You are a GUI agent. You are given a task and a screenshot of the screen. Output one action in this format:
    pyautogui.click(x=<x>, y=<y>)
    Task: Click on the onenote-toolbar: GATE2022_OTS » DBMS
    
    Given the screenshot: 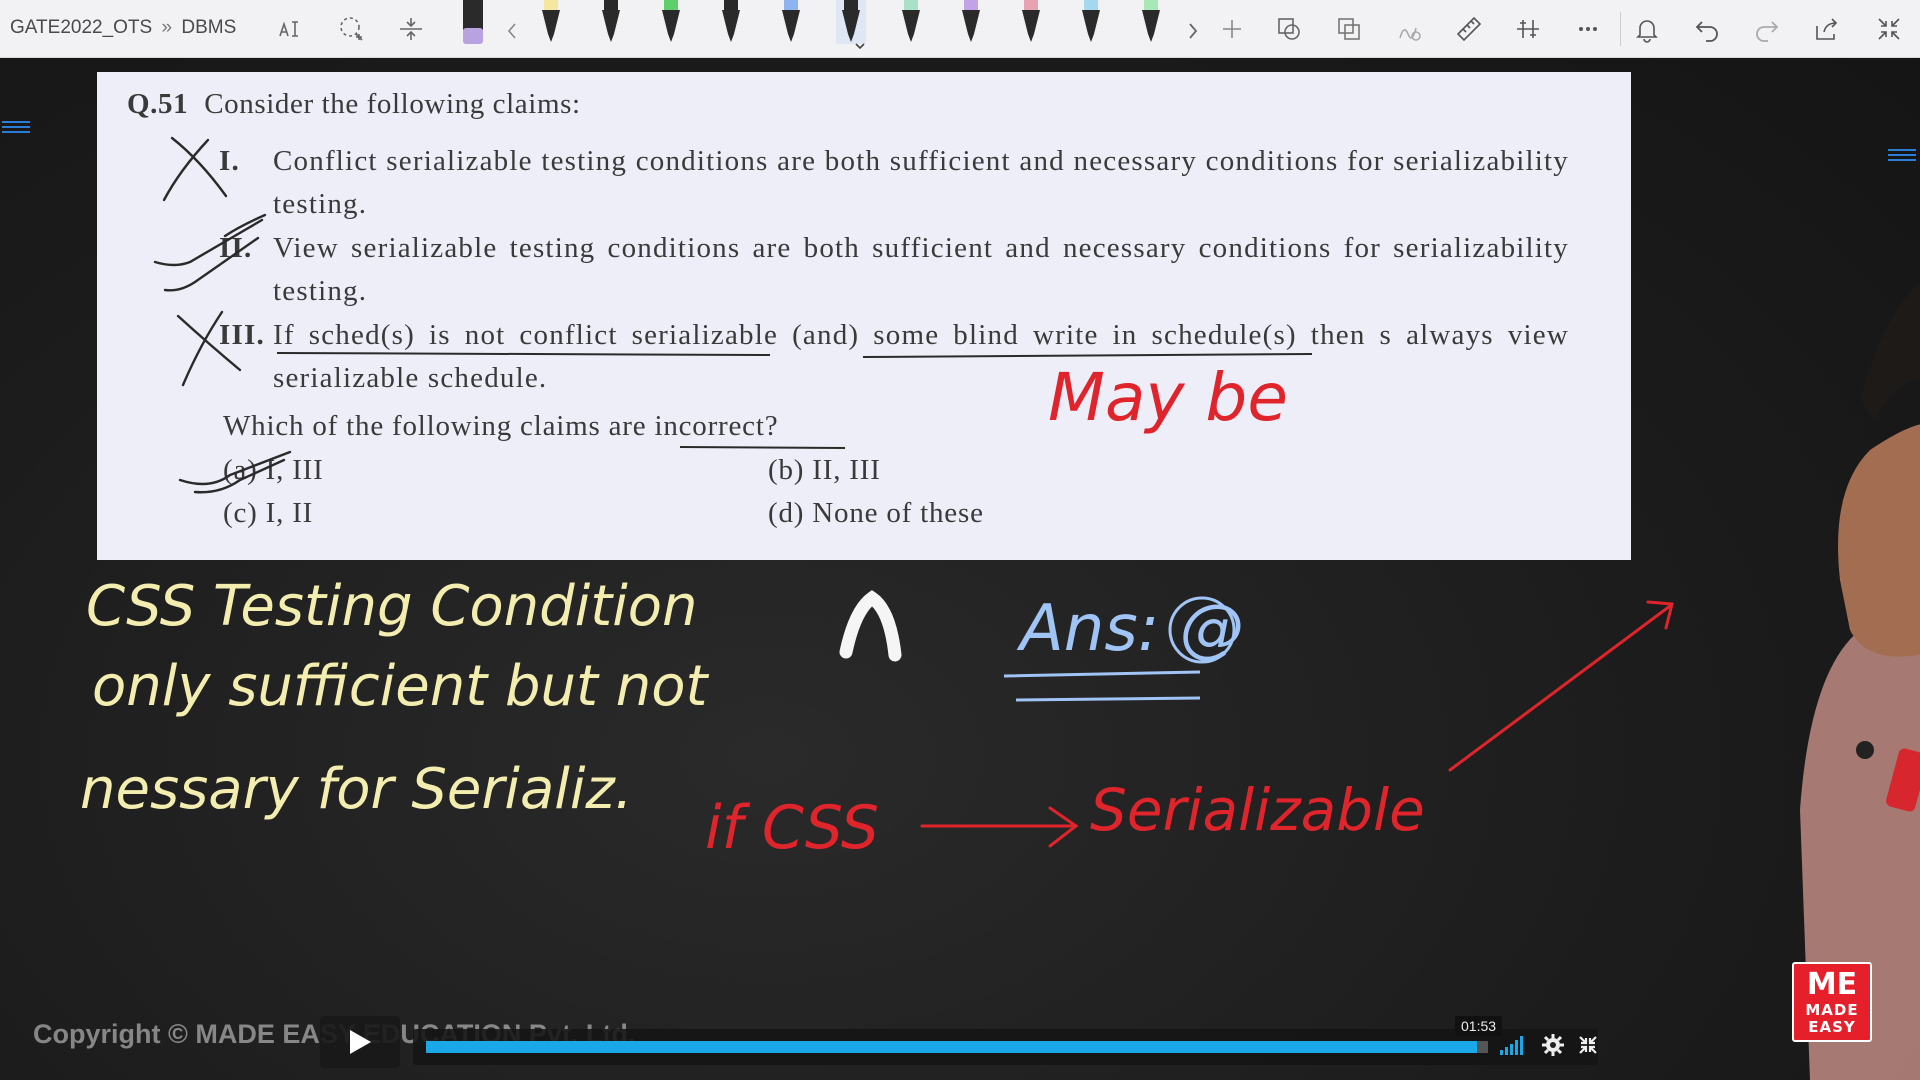 What is the action you would take?
    pyautogui.click(x=960, y=29)
    